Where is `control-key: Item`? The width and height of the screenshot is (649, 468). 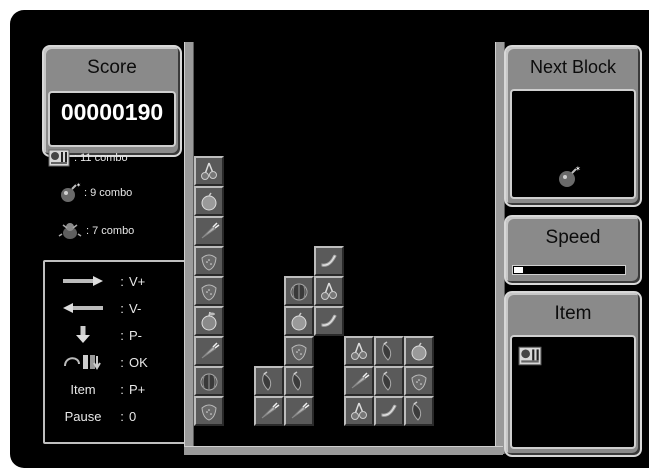
control-key: Item is located at coordinates (83, 389).